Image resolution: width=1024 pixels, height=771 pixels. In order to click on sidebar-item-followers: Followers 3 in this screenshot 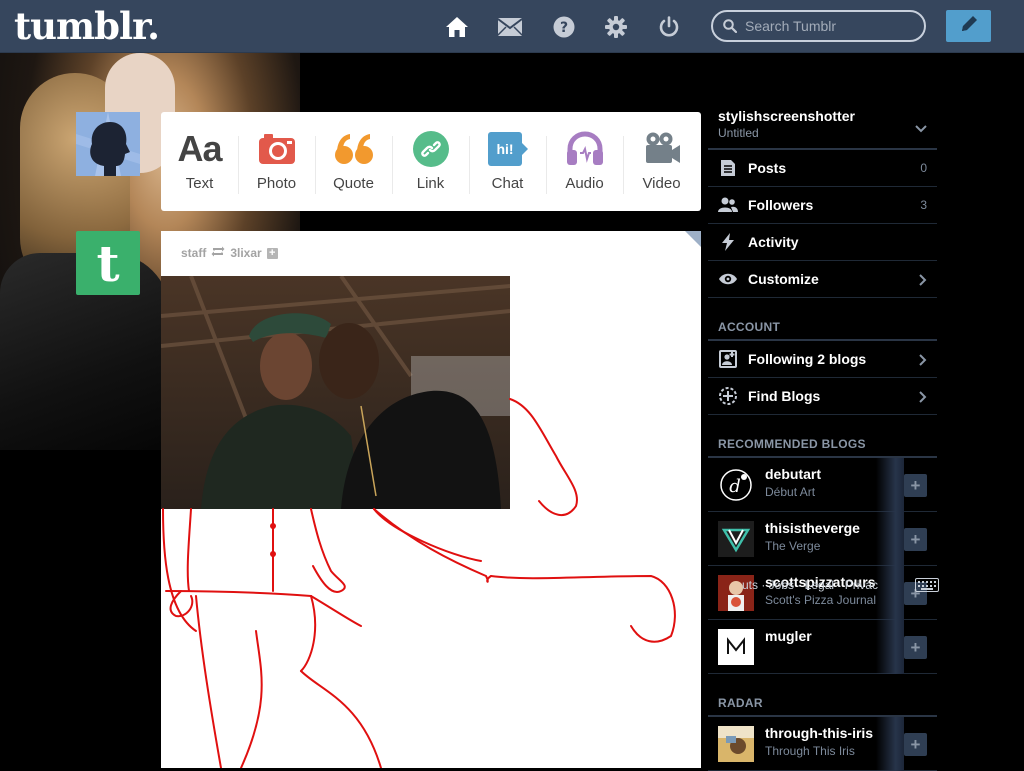, I will do `click(822, 205)`.